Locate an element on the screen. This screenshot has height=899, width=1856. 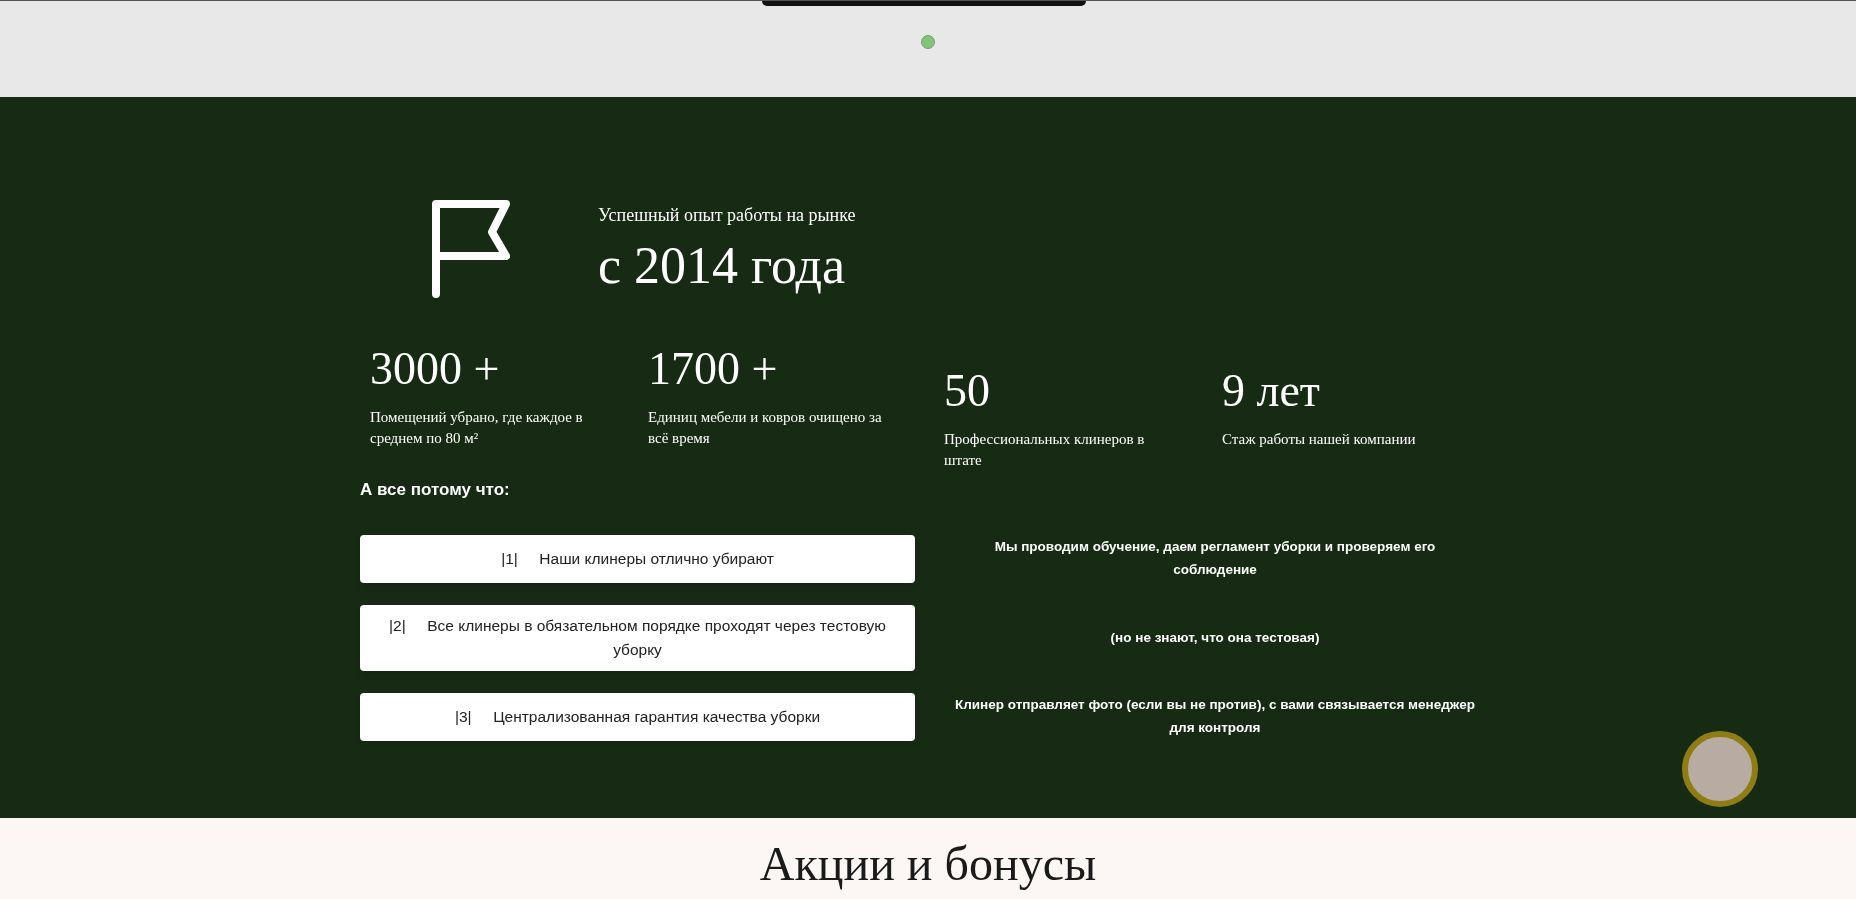
stat-caption: Профессиональных клинеров в штате is located at coordinates (1045, 450).